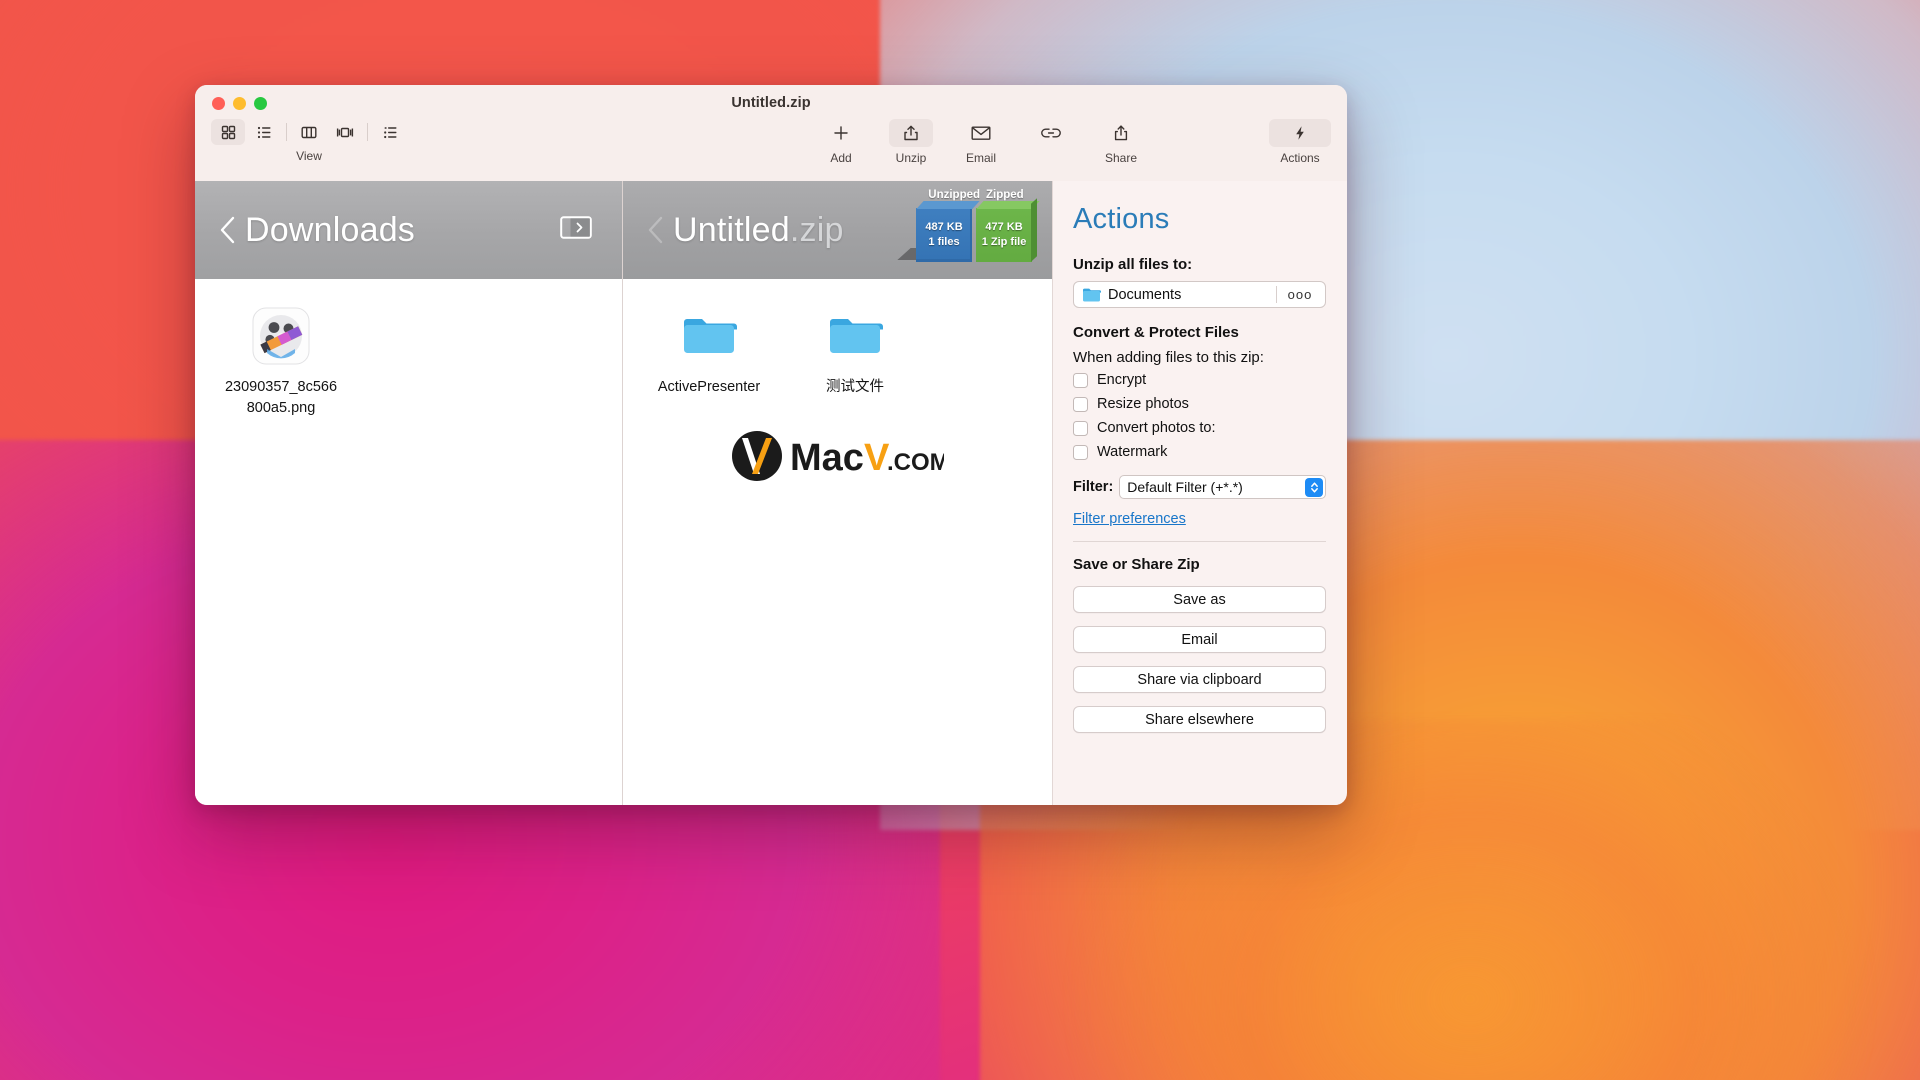 The width and height of the screenshot is (1920, 1080). Describe the element at coordinates (841, 158) in the screenshot. I see `add-button-label: Add` at that location.